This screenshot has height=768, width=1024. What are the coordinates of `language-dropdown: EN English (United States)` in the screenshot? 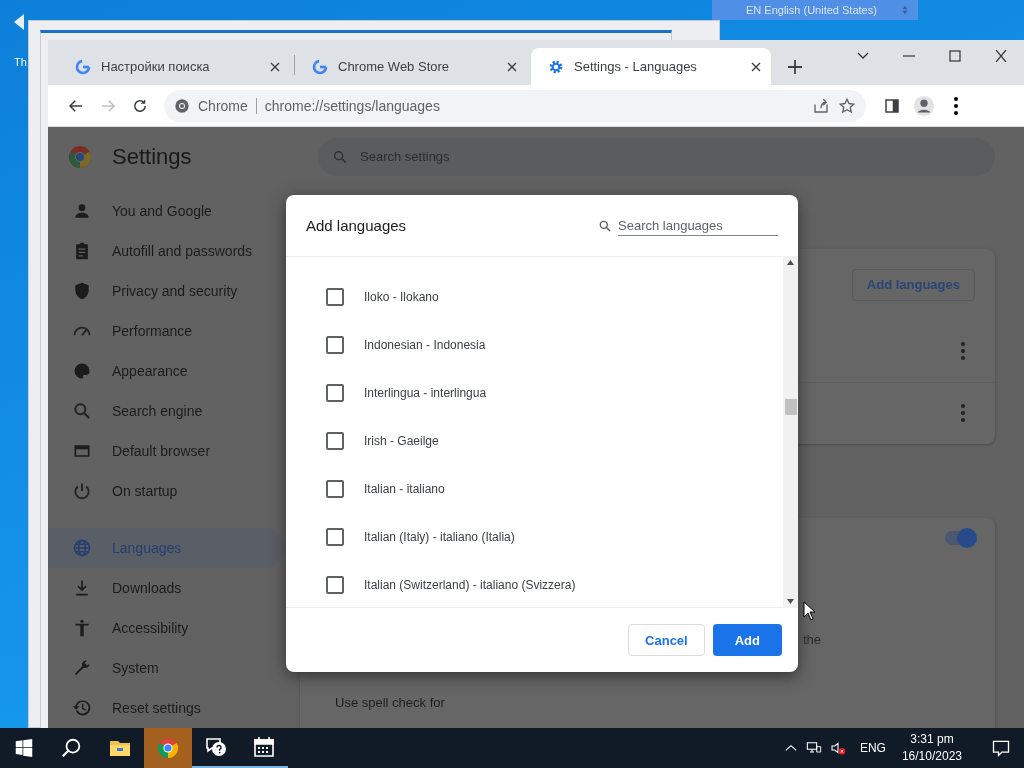 It's located at (815, 10).